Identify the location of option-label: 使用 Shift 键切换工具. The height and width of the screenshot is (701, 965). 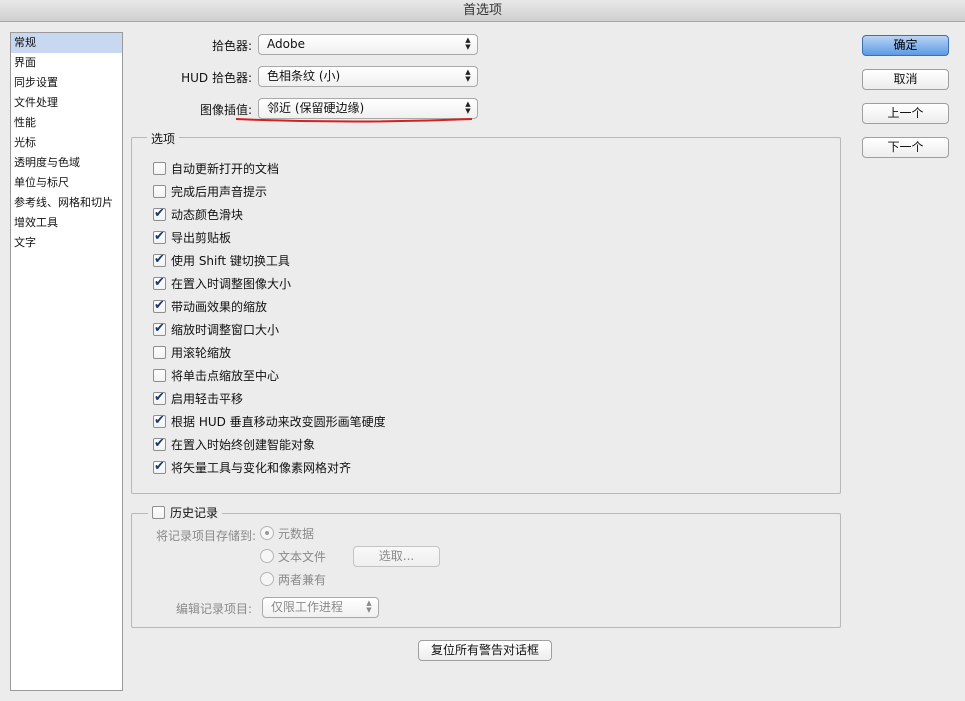
(230, 260).